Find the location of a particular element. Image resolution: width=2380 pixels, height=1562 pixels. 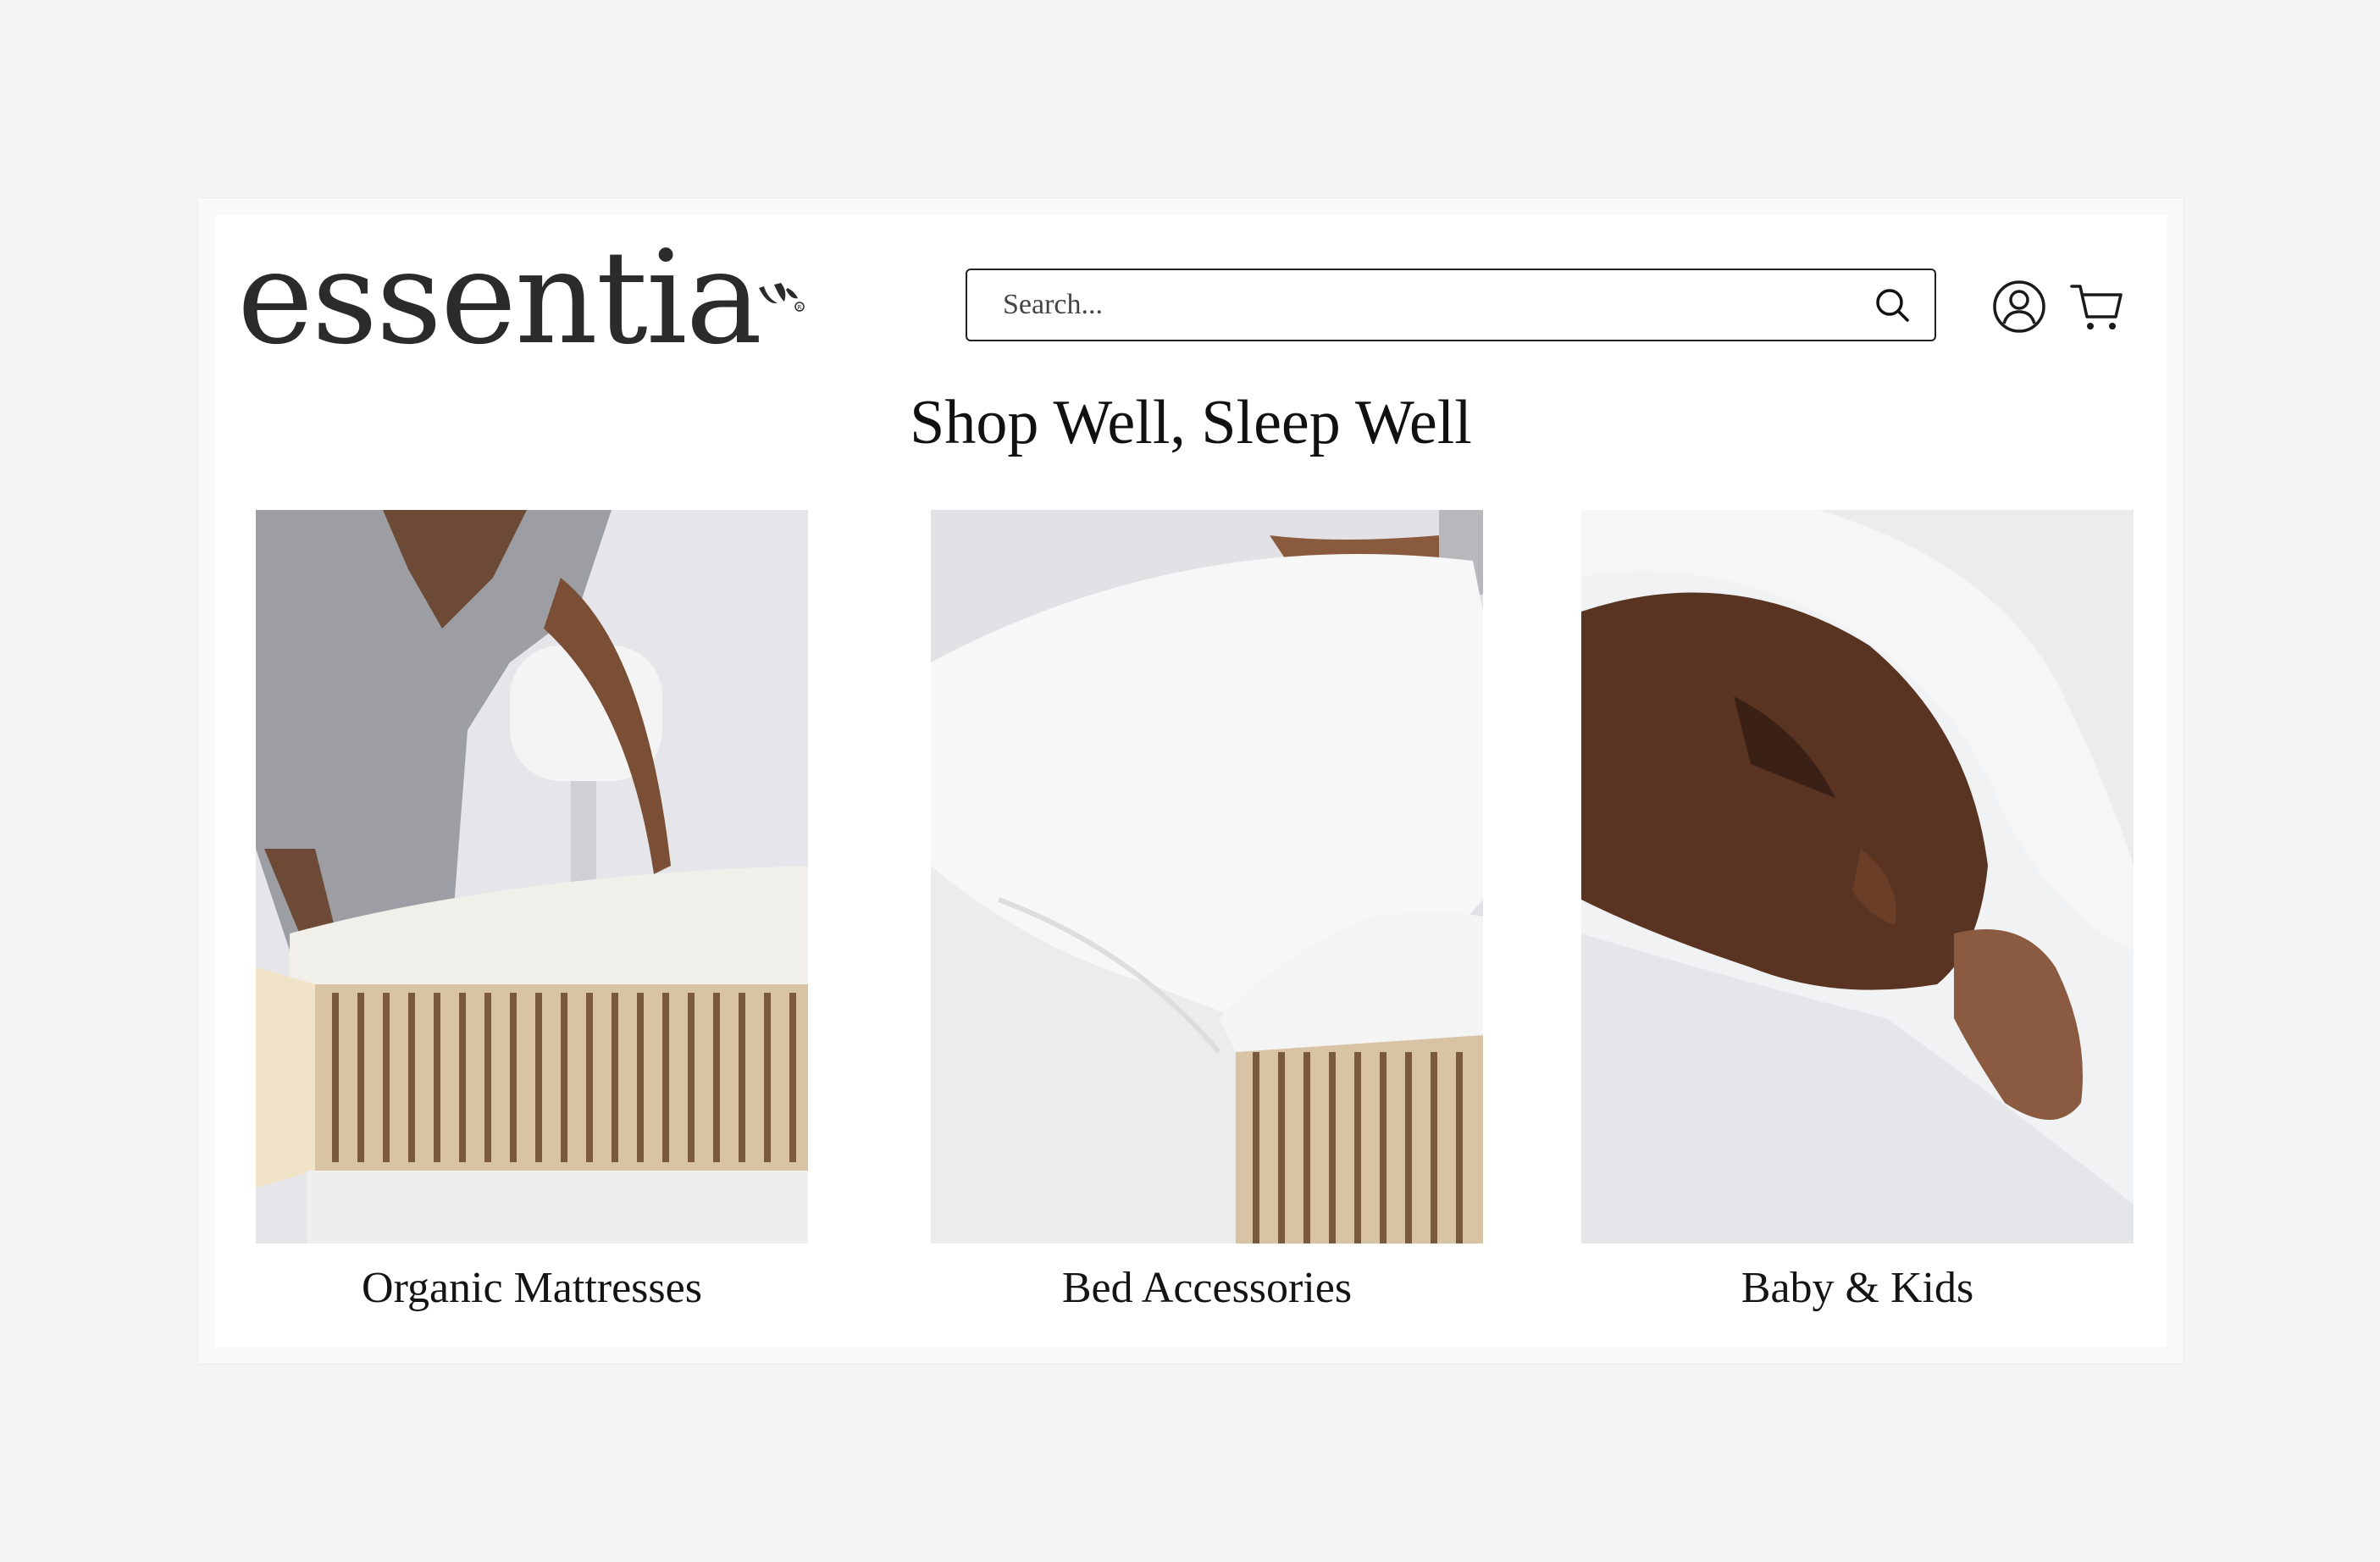

logo-wordmark: essentia is located at coordinates (499, 298).